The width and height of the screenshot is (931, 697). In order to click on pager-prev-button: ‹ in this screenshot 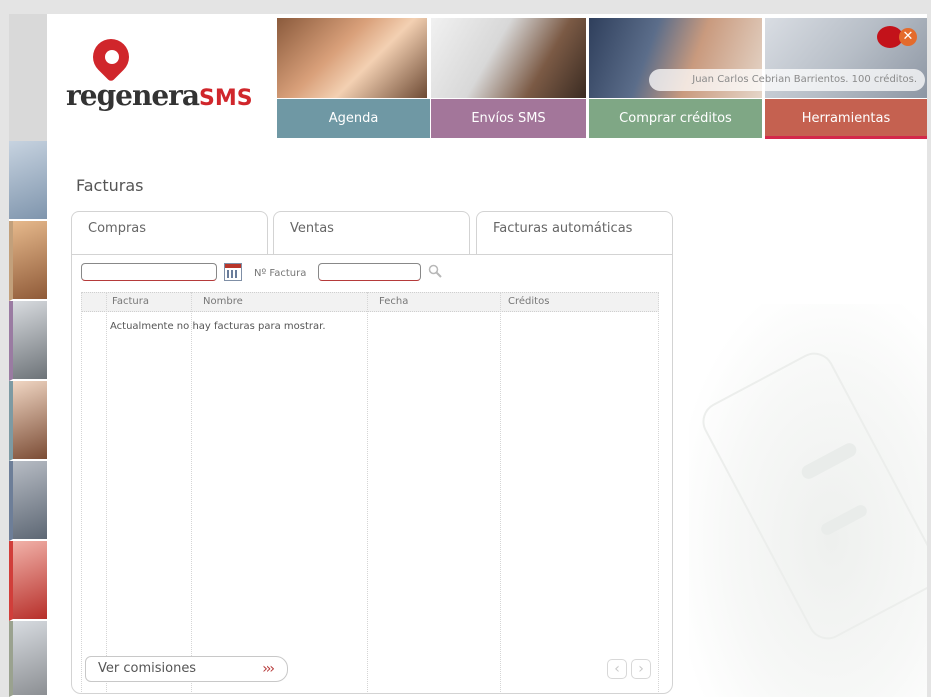, I will do `click(617, 669)`.